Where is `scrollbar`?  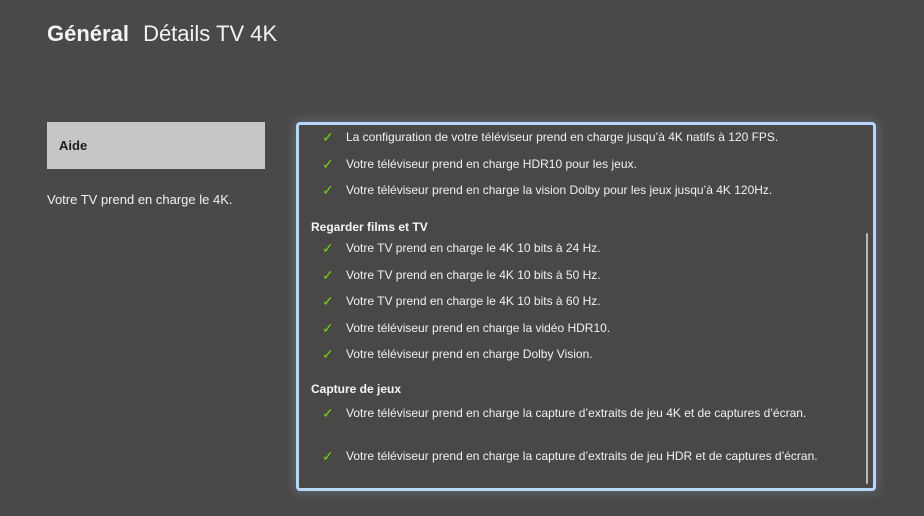
scrollbar is located at coordinates (867, 358).